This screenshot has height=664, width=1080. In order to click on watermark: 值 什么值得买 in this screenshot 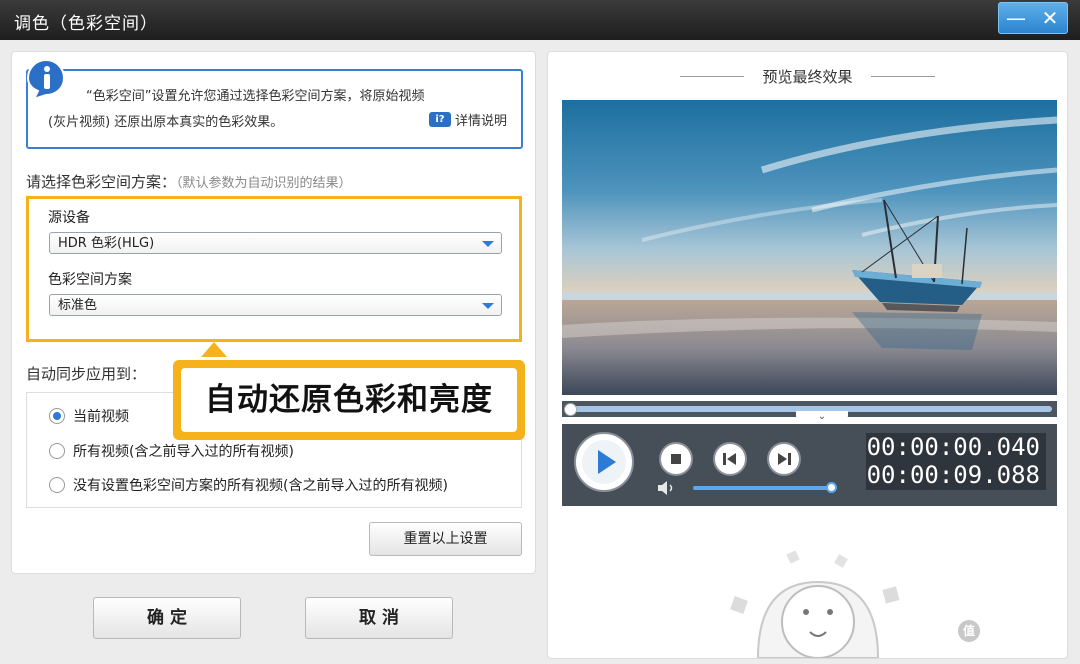, I will do `click(1004, 631)`.